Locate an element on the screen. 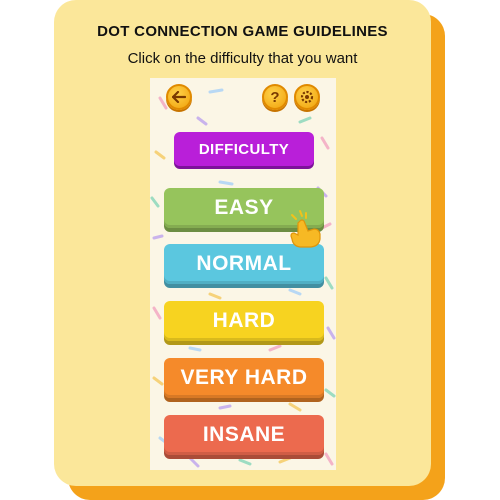 The height and width of the screenshot is (500, 500). help-button: ? is located at coordinates (275, 97).